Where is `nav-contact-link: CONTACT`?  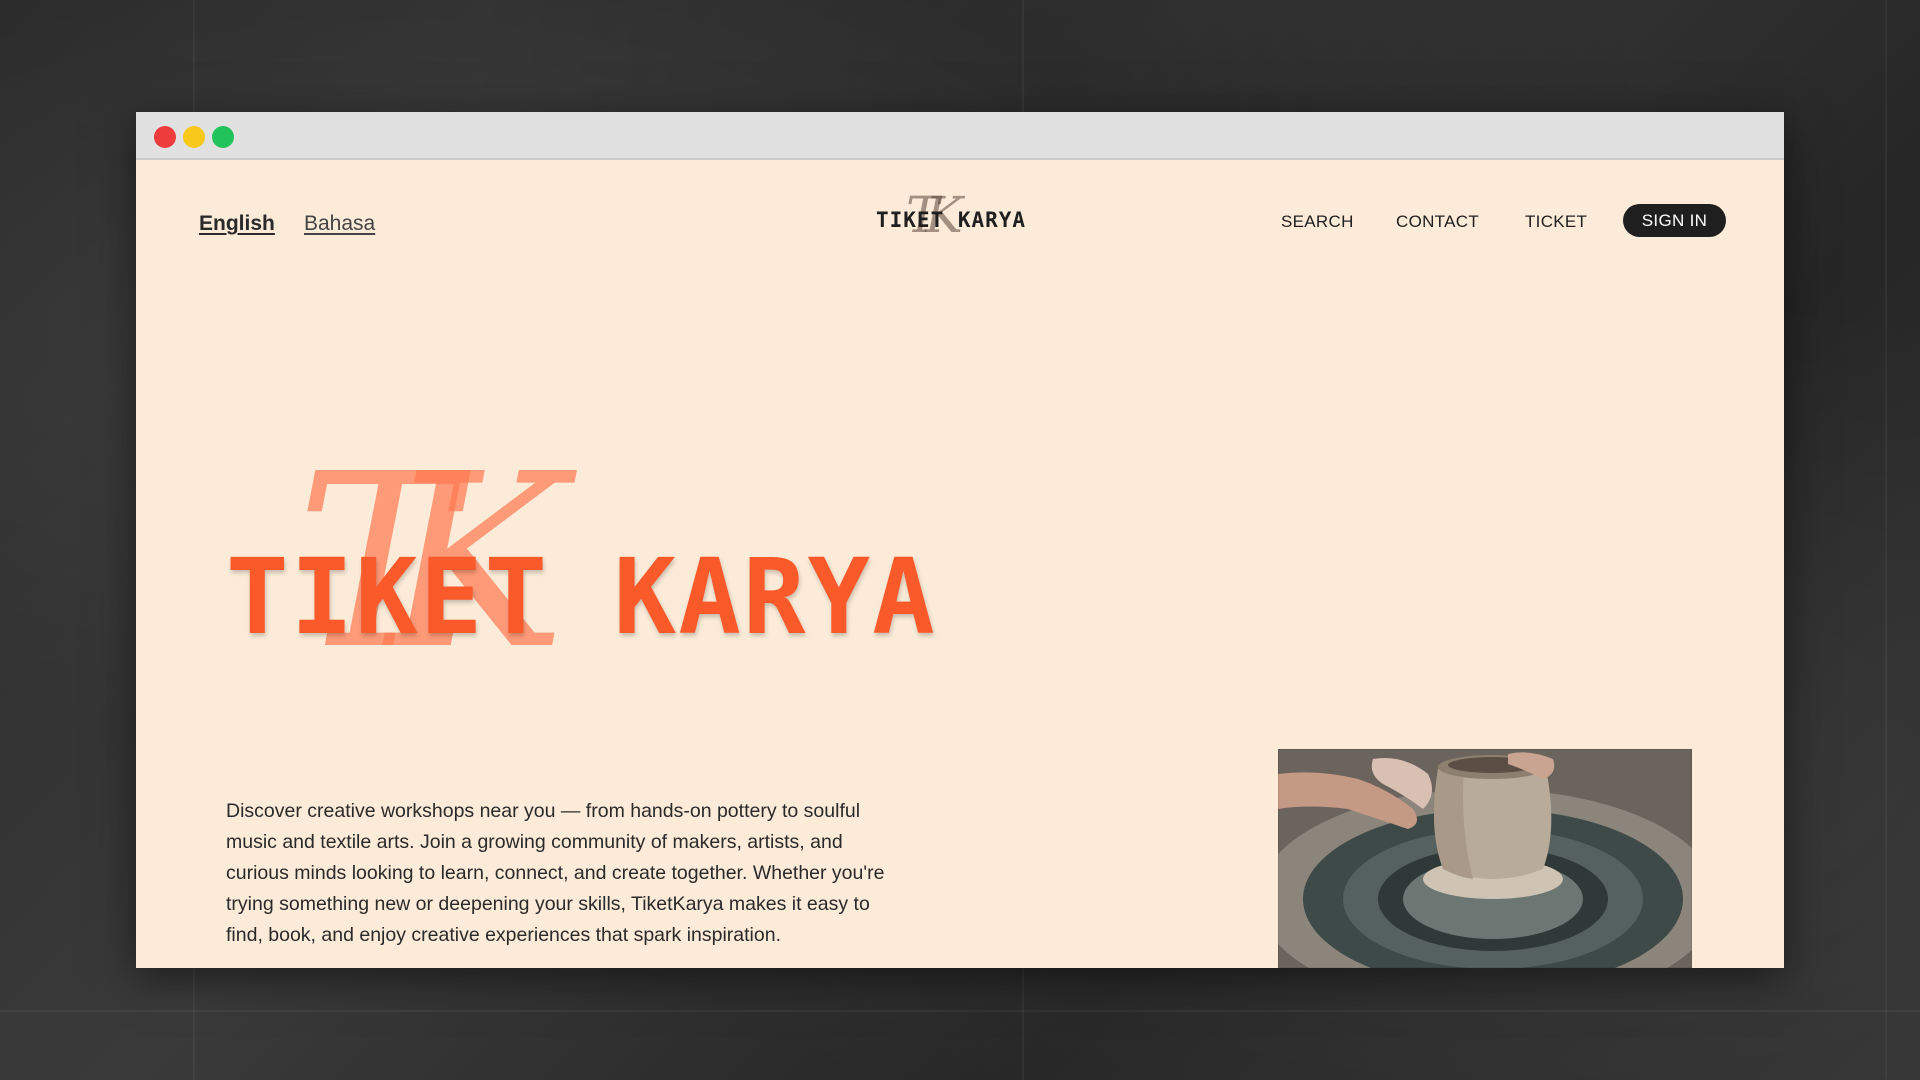
nav-contact-link: CONTACT is located at coordinates (1437, 222).